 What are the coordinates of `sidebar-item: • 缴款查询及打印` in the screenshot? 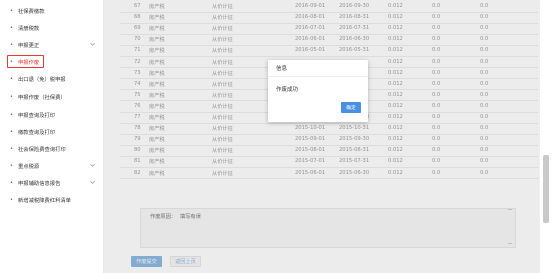 It's located at (52, 131).